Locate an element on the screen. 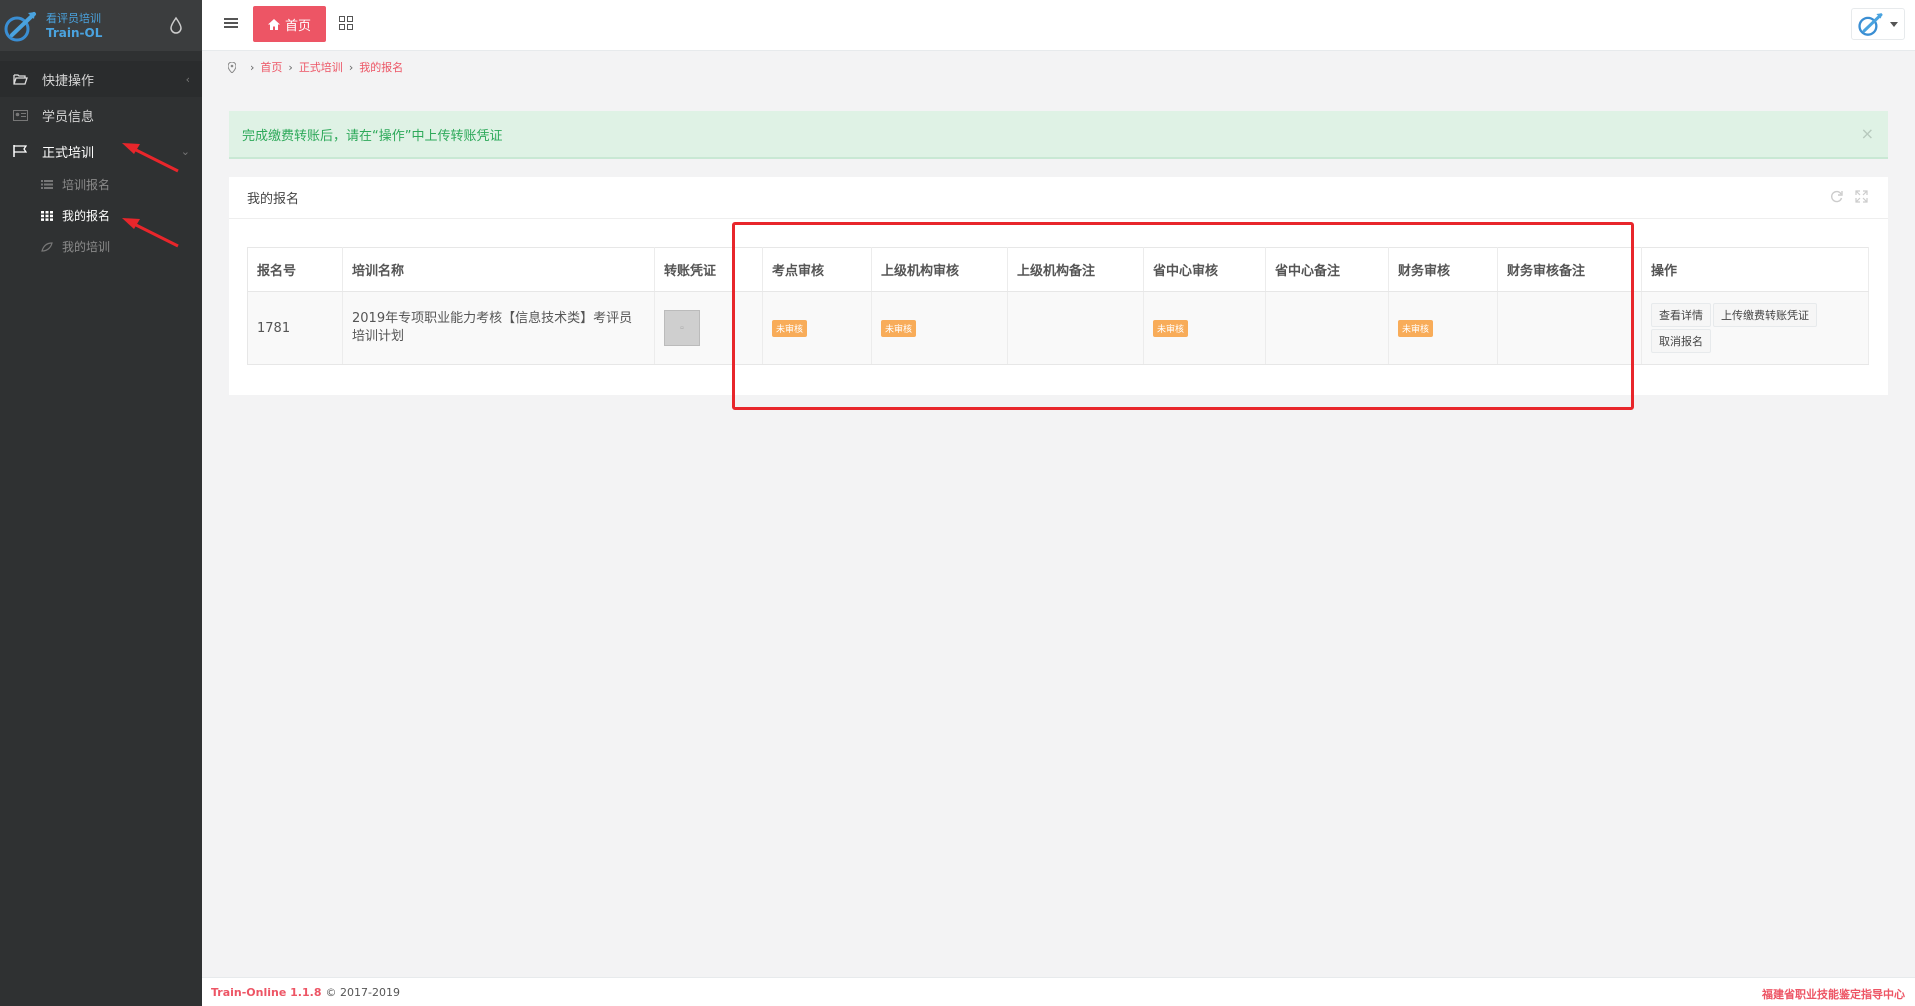 The height and width of the screenshot is (1006, 1915). user-menu-button is located at coordinates (1878, 24).